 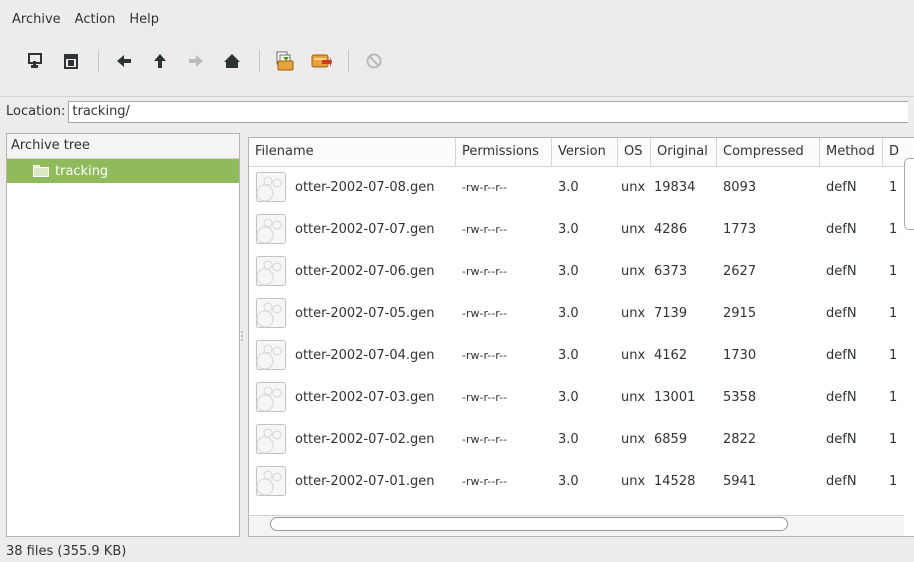 What do you see at coordinates (457, 61) in the screenshot?
I see `toolbar` at bounding box center [457, 61].